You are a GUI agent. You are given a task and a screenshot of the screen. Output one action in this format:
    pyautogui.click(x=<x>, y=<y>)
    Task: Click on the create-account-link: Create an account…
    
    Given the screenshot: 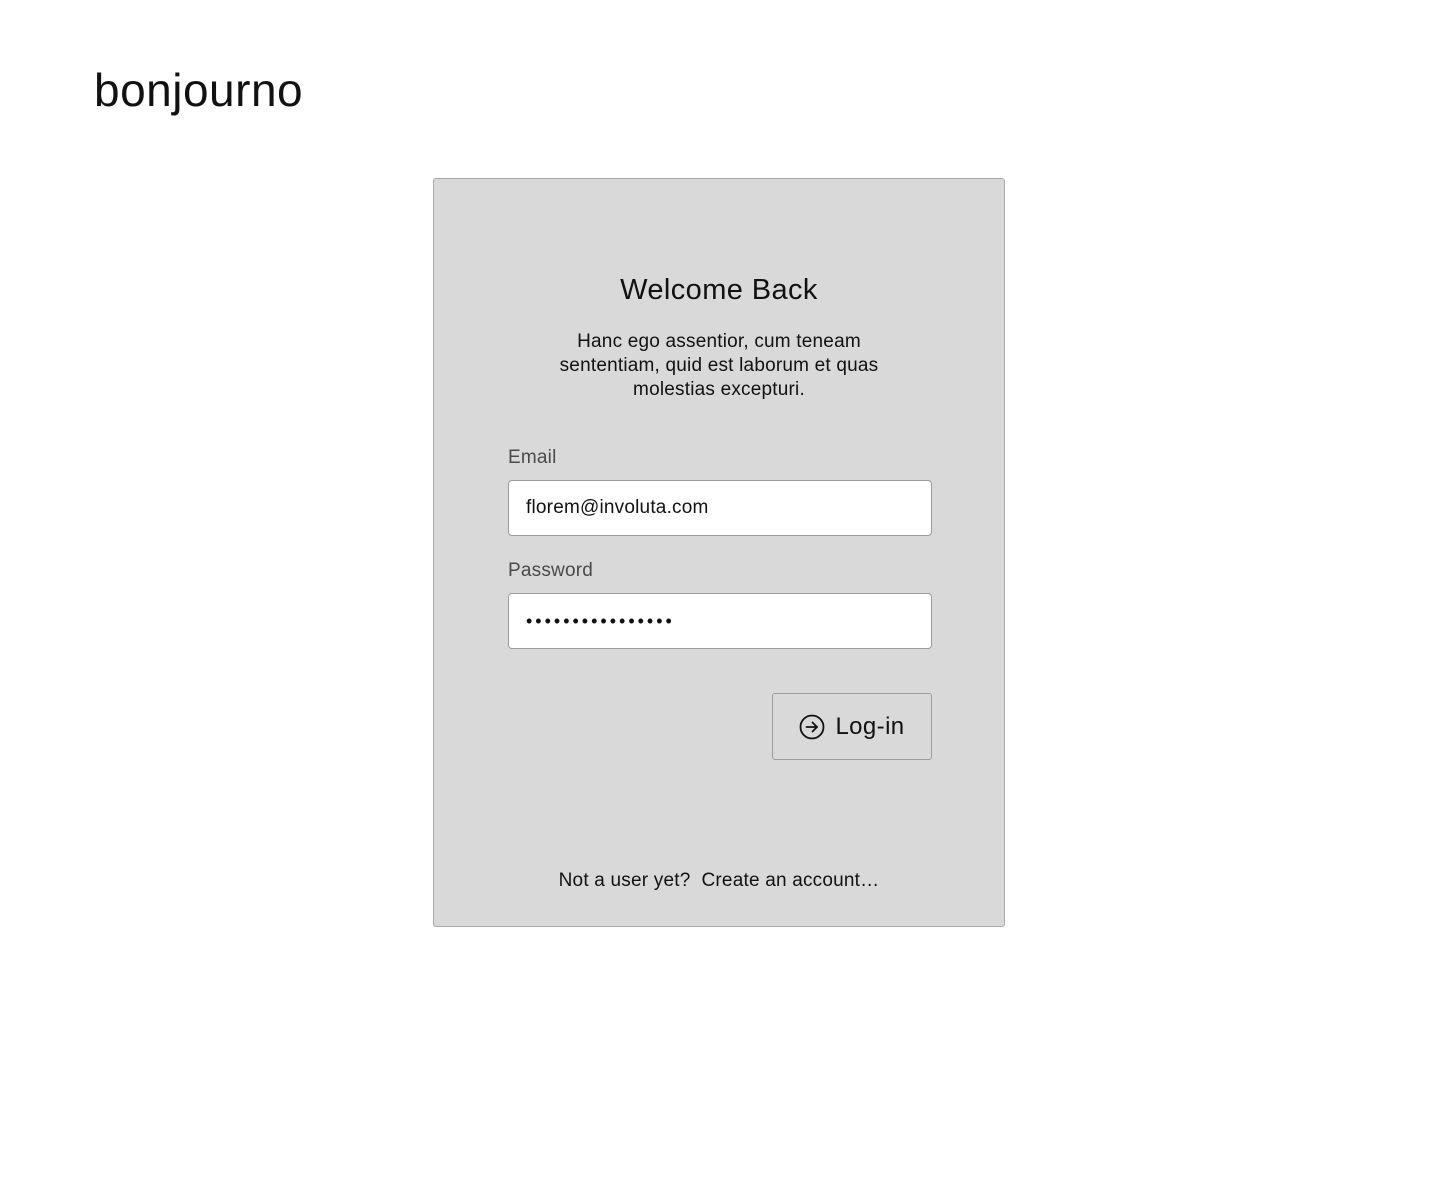 What is the action you would take?
    pyautogui.click(x=790, y=880)
    